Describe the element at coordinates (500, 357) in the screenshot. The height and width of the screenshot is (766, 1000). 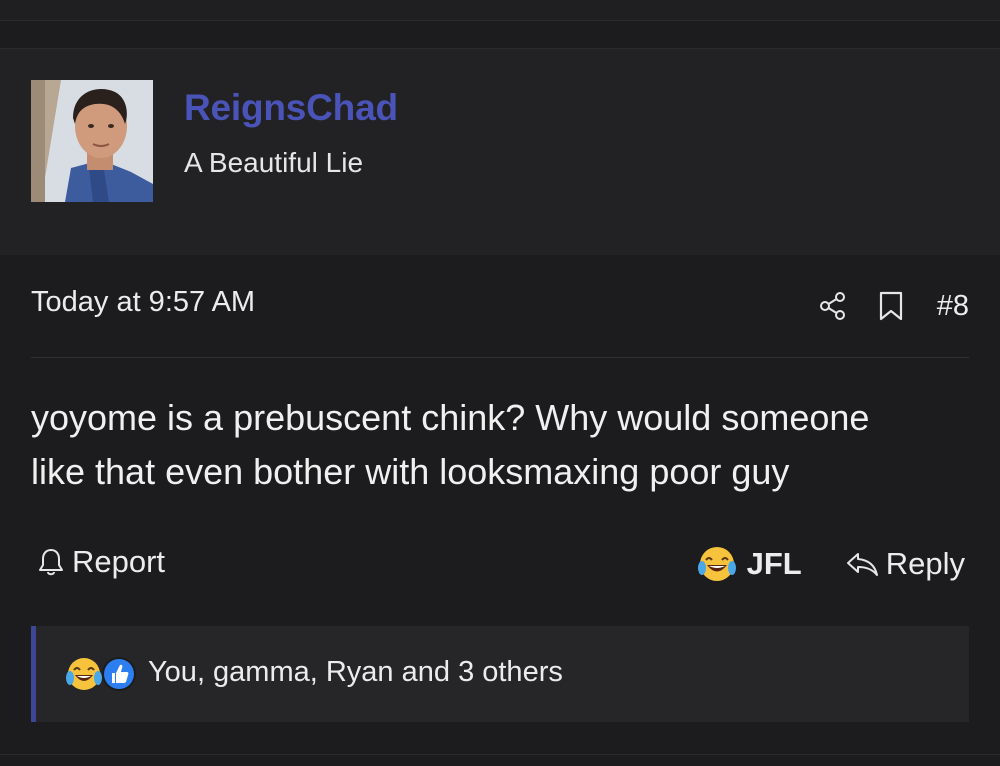
I see `meta-divider` at that location.